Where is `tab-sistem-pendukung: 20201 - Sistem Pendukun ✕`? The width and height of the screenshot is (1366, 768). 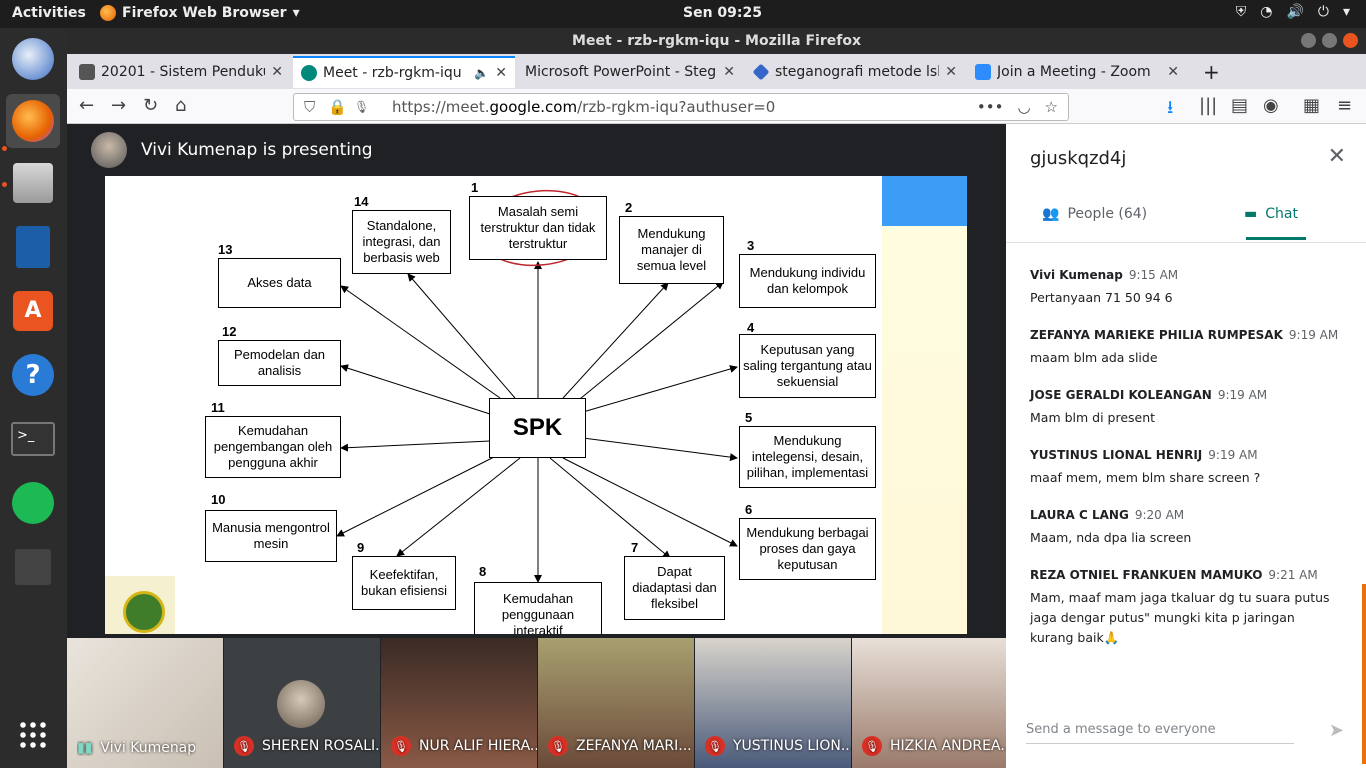
tab-sistem-pendukung: 20201 - Sistem Pendukun ✕ is located at coordinates (181, 72).